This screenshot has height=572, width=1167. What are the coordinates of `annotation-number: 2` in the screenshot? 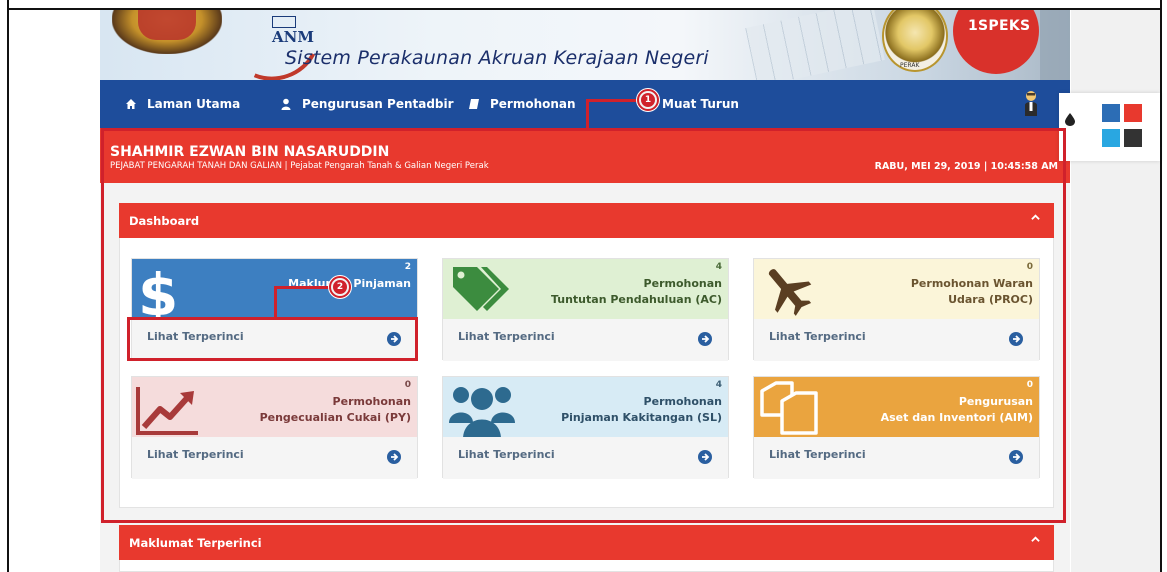 It's located at (340, 287).